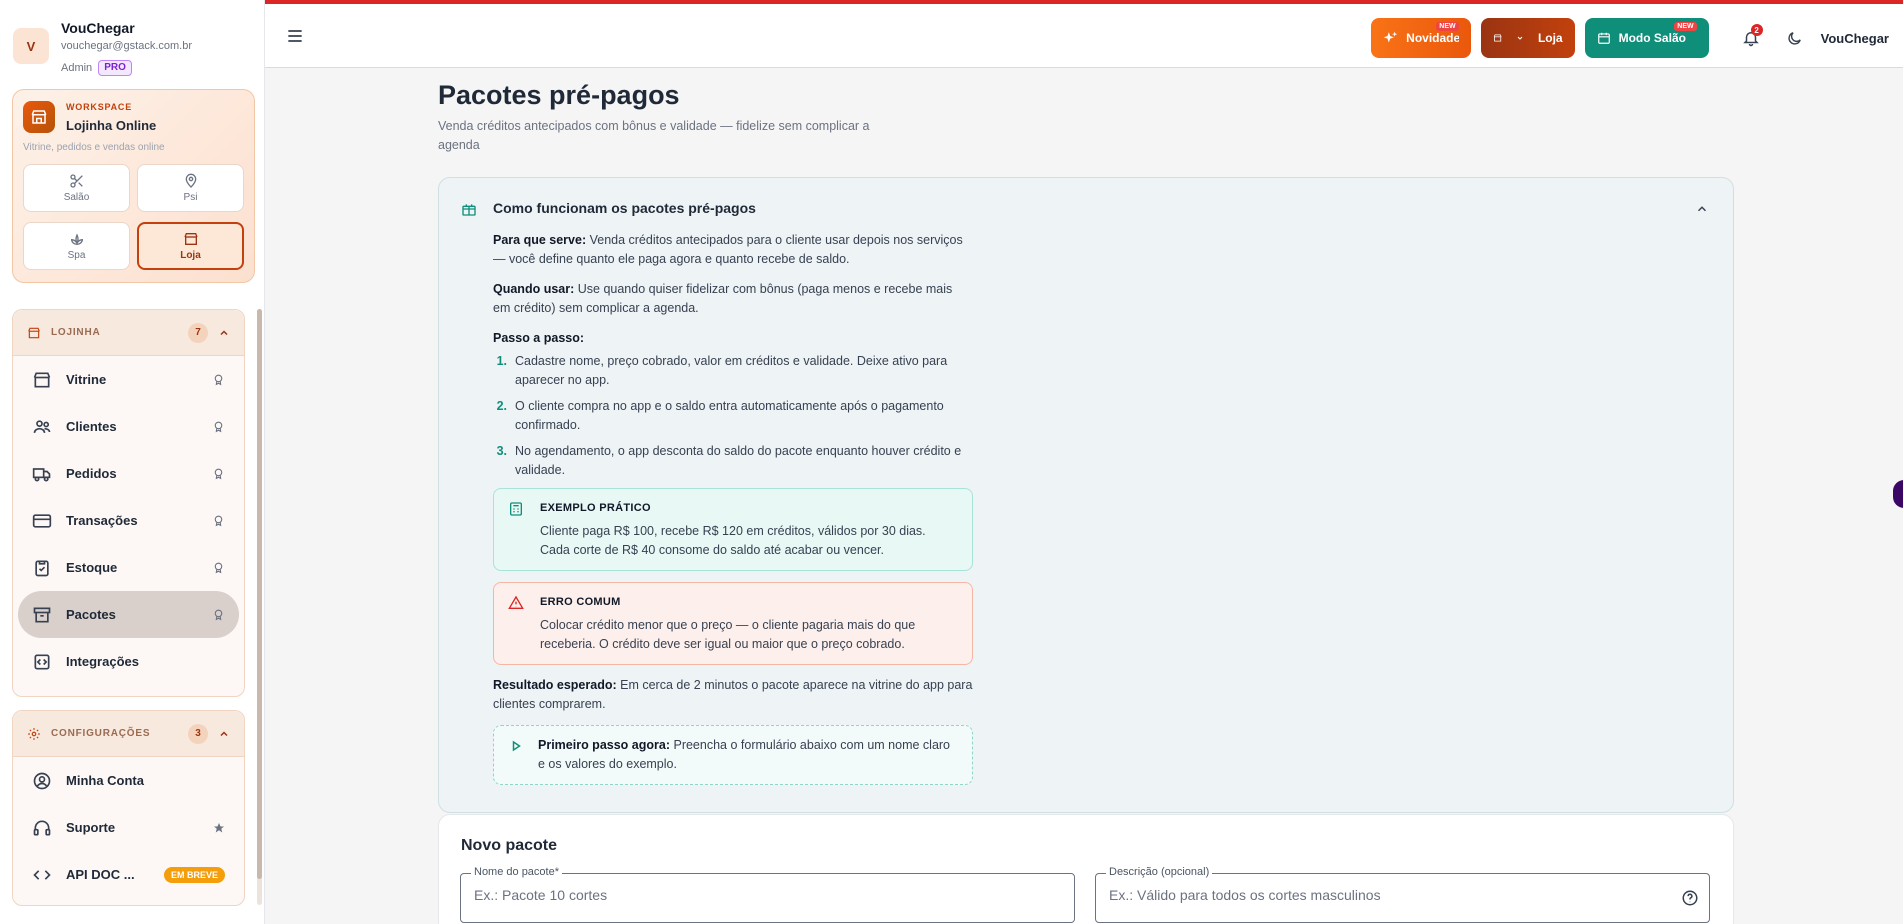 Image resolution: width=1903 pixels, height=924 pixels. What do you see at coordinates (198, 733) in the screenshot?
I see `nav-group-count: 3` at bounding box center [198, 733].